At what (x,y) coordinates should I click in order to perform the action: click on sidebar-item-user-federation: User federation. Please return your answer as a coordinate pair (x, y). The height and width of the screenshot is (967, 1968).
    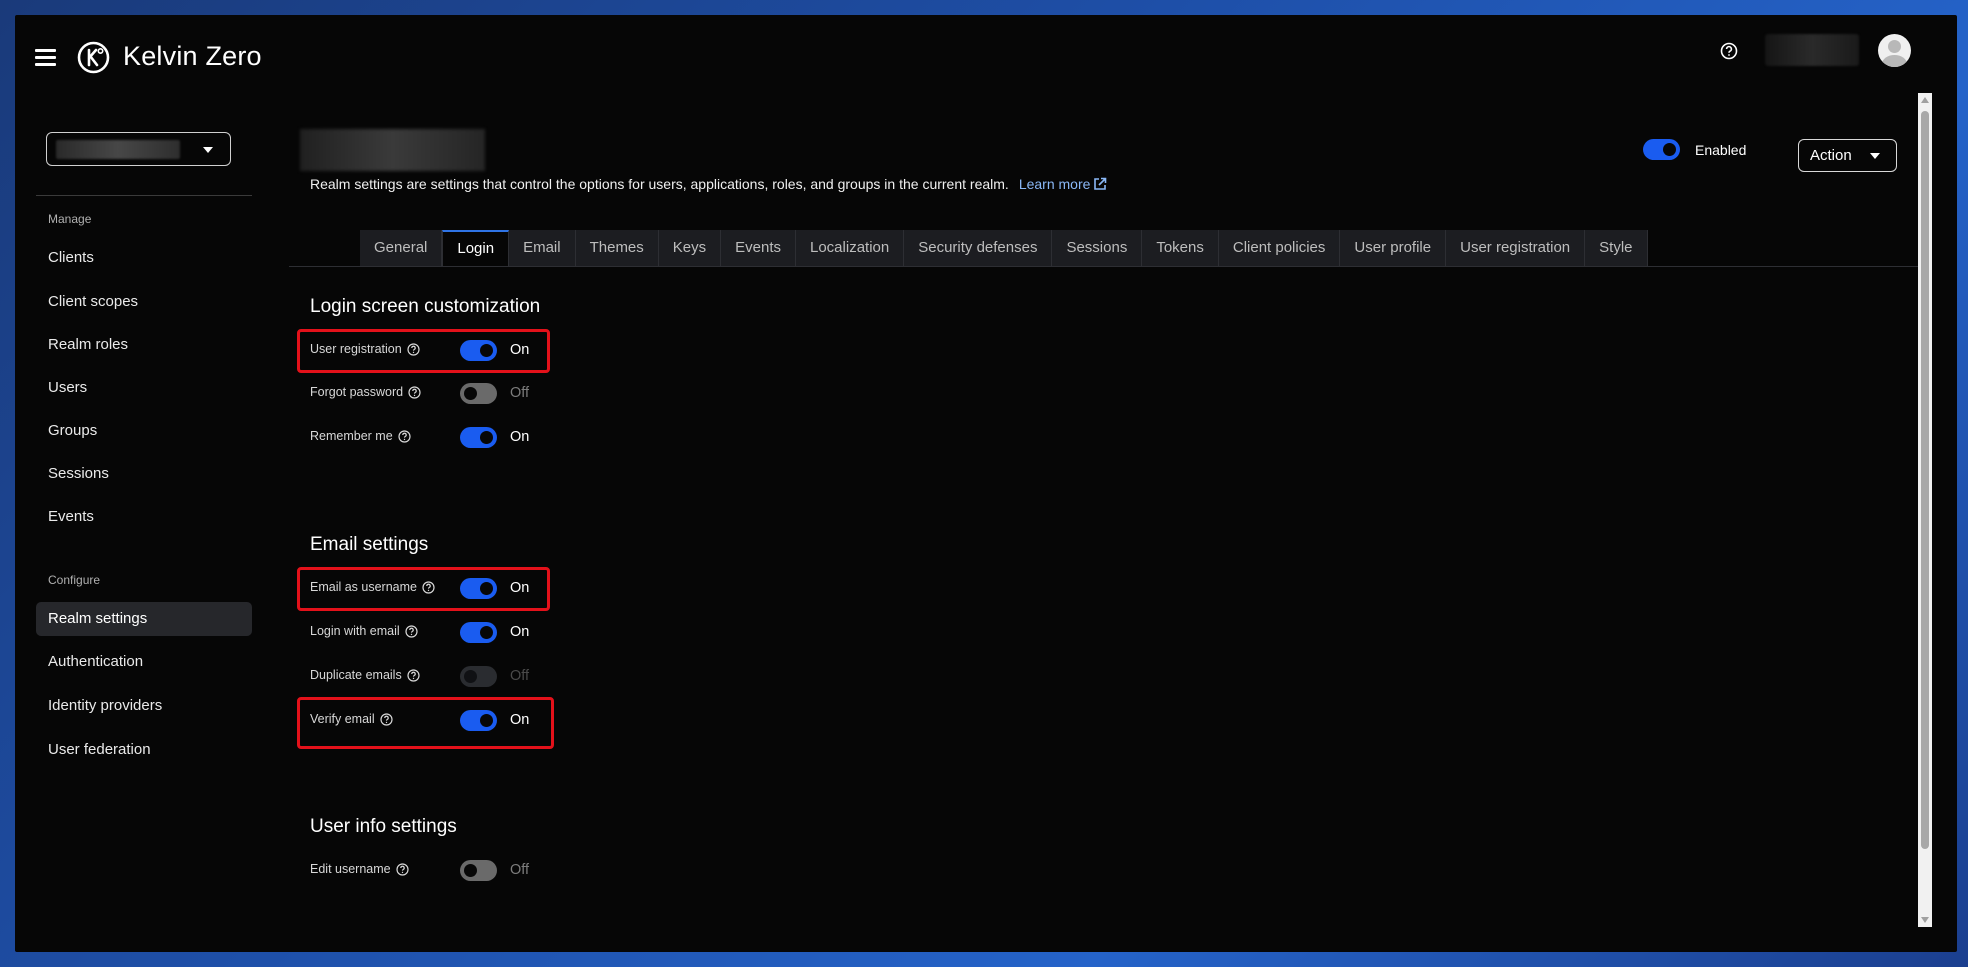
    Looking at the image, I should click on (144, 750).